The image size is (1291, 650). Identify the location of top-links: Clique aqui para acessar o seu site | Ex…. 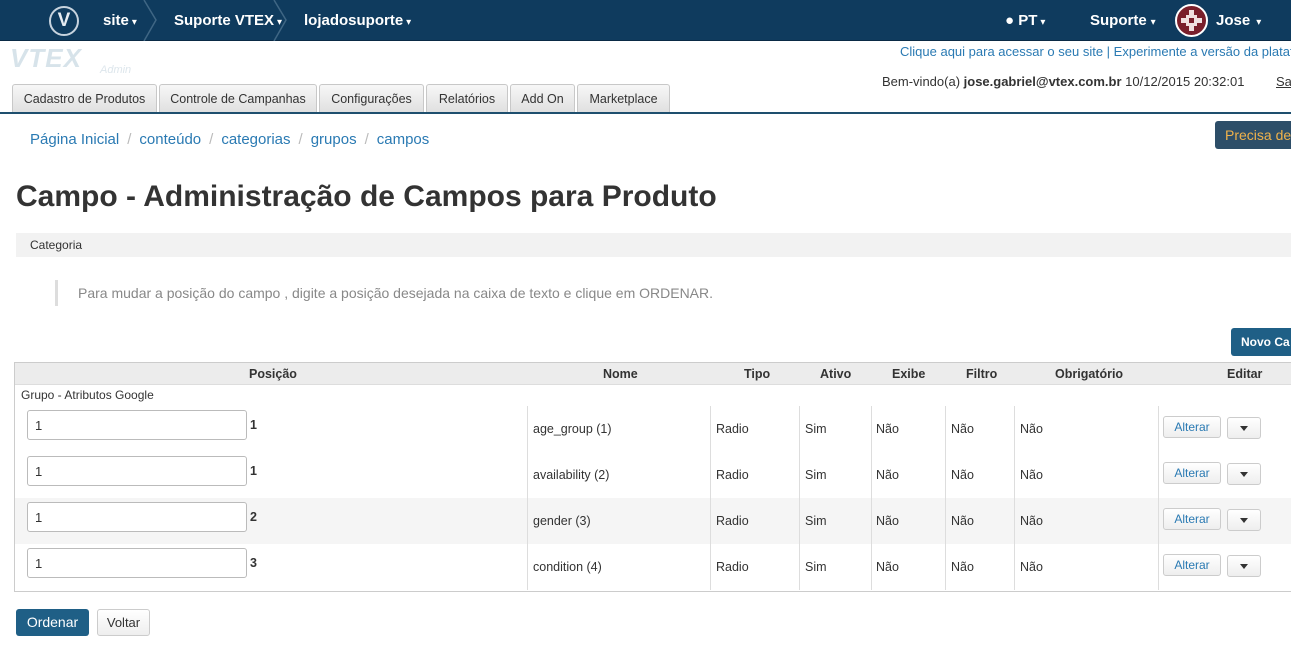
(1095, 51).